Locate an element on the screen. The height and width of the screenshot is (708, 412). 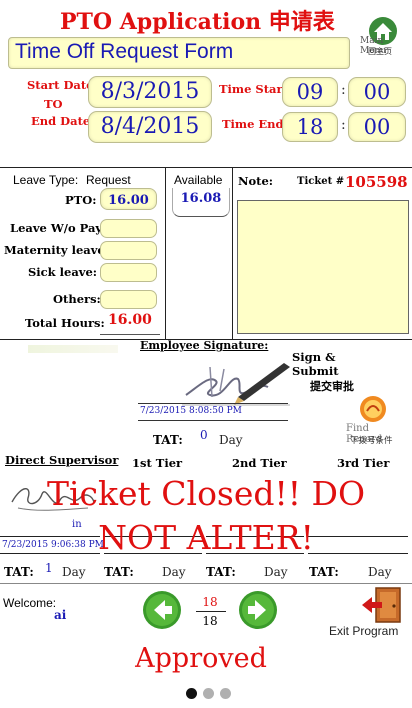
ticket-label: Ticket # is located at coordinates (321, 181).